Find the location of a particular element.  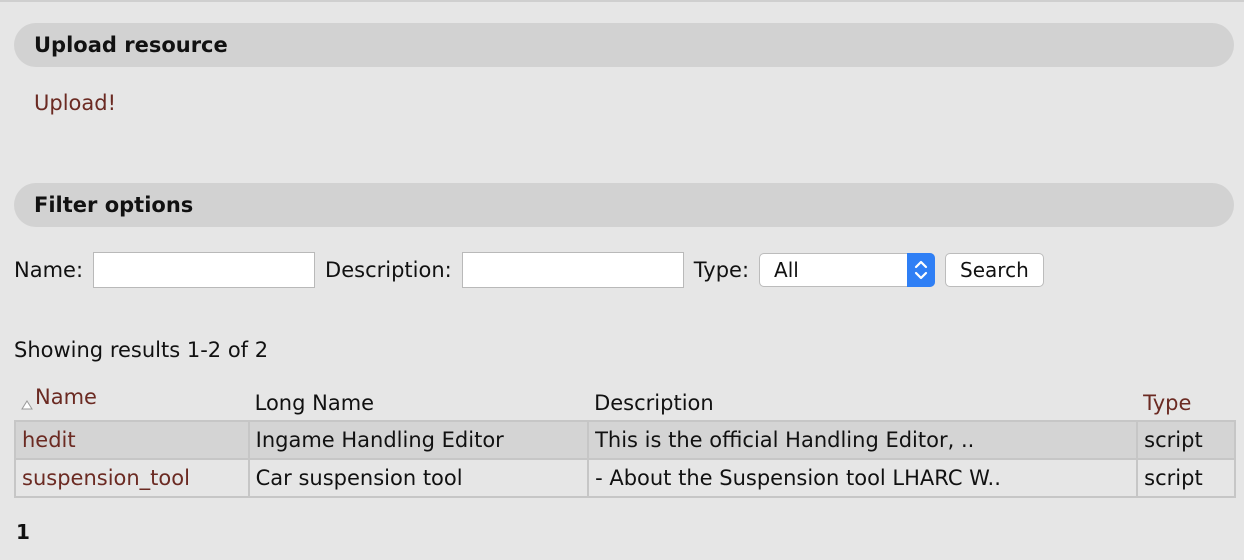

column-header-description: Description is located at coordinates (654, 403).